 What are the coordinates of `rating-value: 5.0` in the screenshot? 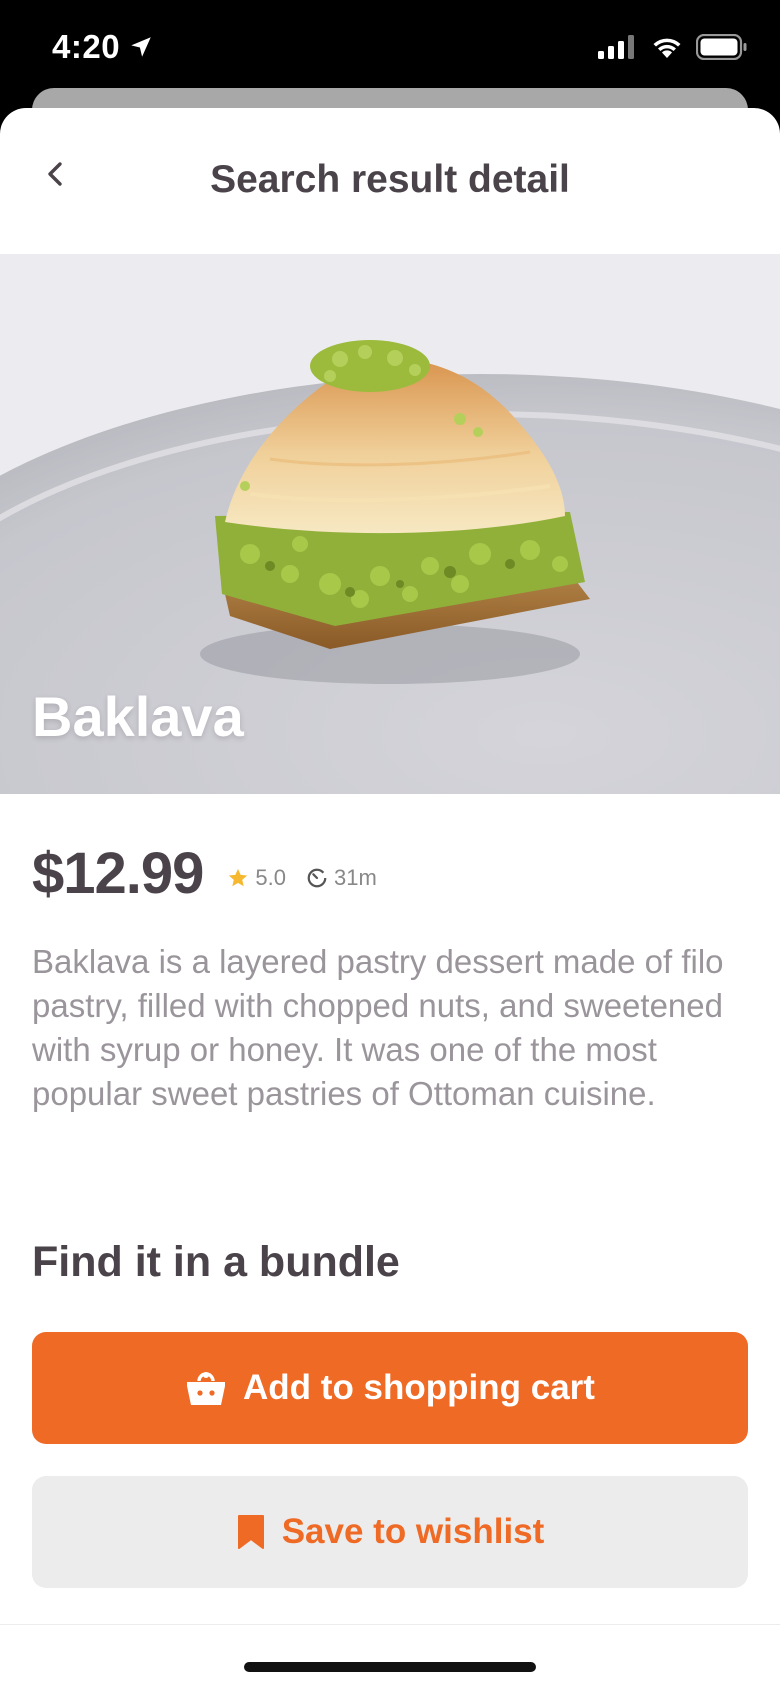 It's located at (270, 877).